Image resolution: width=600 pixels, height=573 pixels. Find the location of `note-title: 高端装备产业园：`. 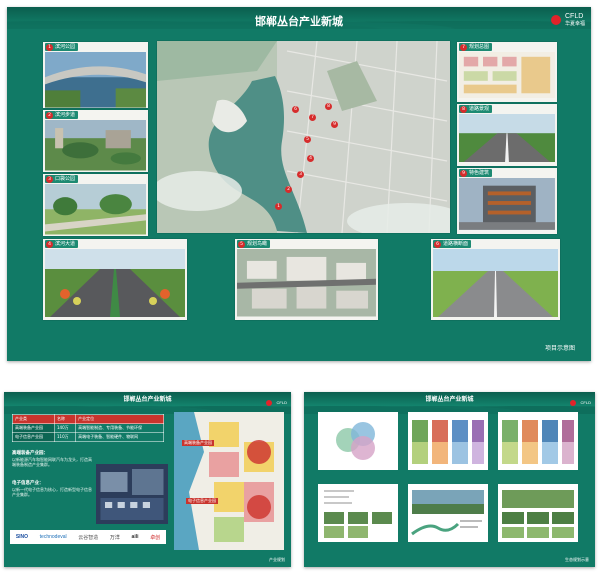

note-title: 高端装备产业园： is located at coordinates (30, 453).